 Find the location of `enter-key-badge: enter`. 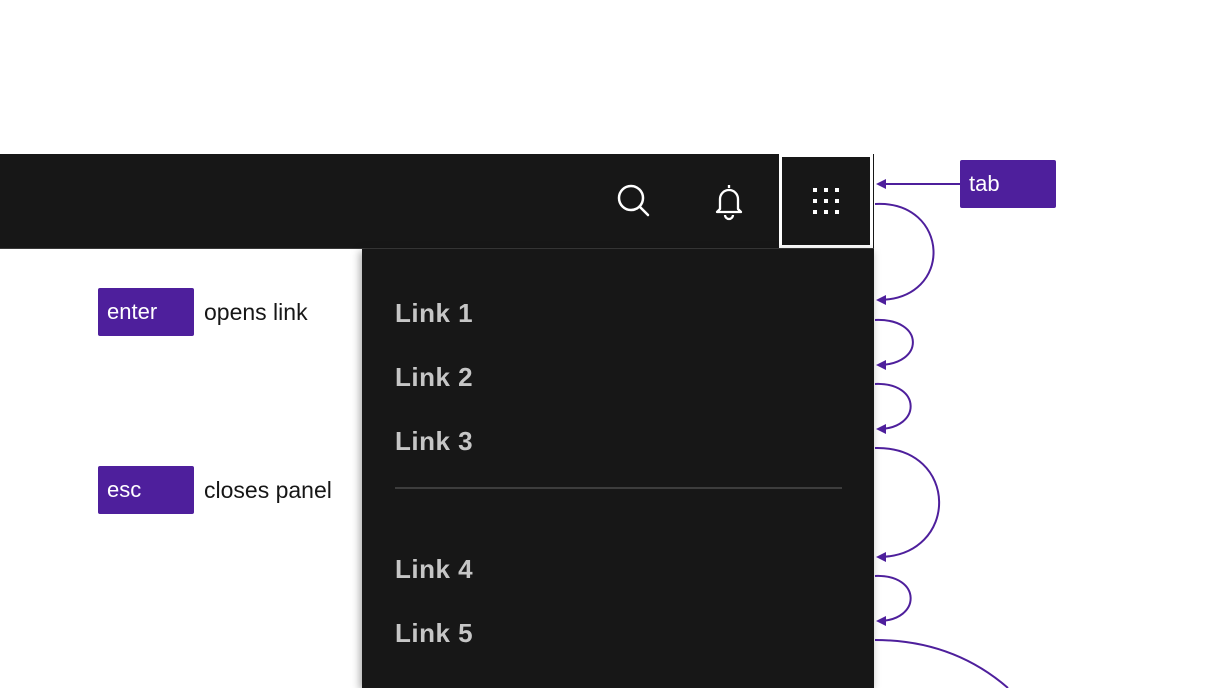

enter-key-badge: enter is located at coordinates (146, 312).